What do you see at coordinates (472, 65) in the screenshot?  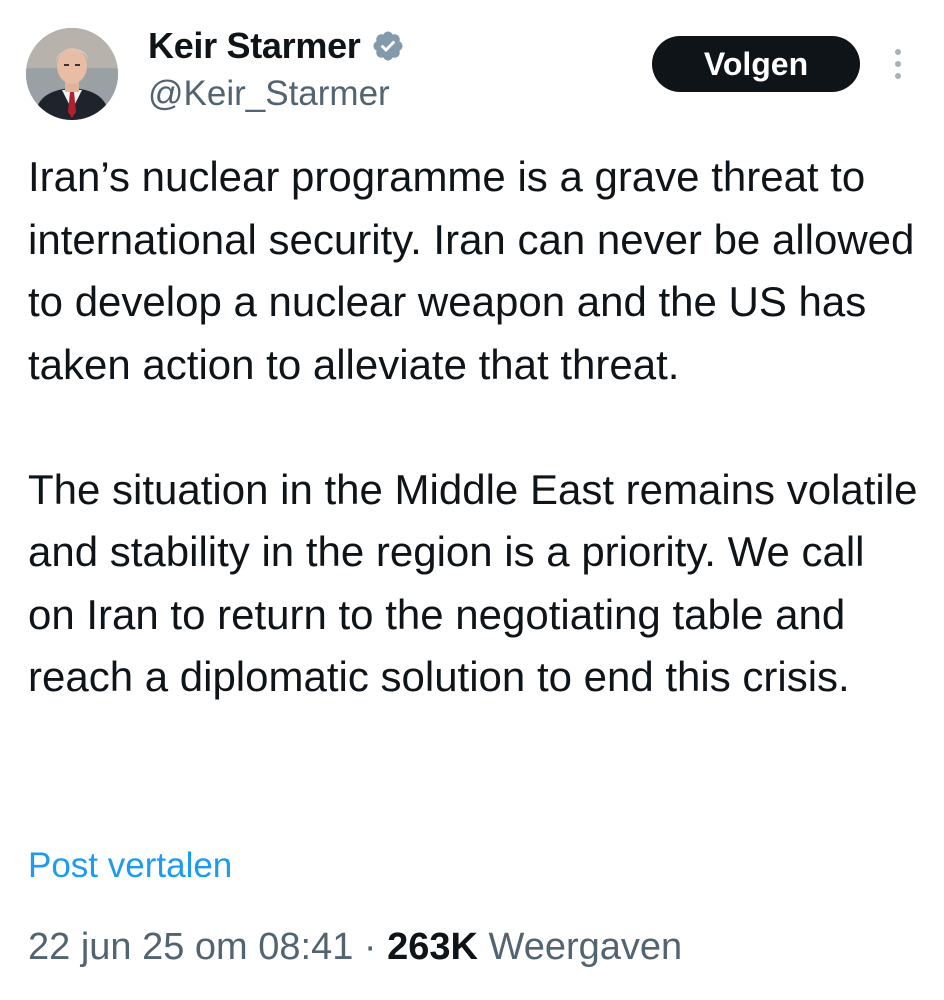 I see `tweet-header: Keir Starmer @Keir_Starmer Volgen` at bounding box center [472, 65].